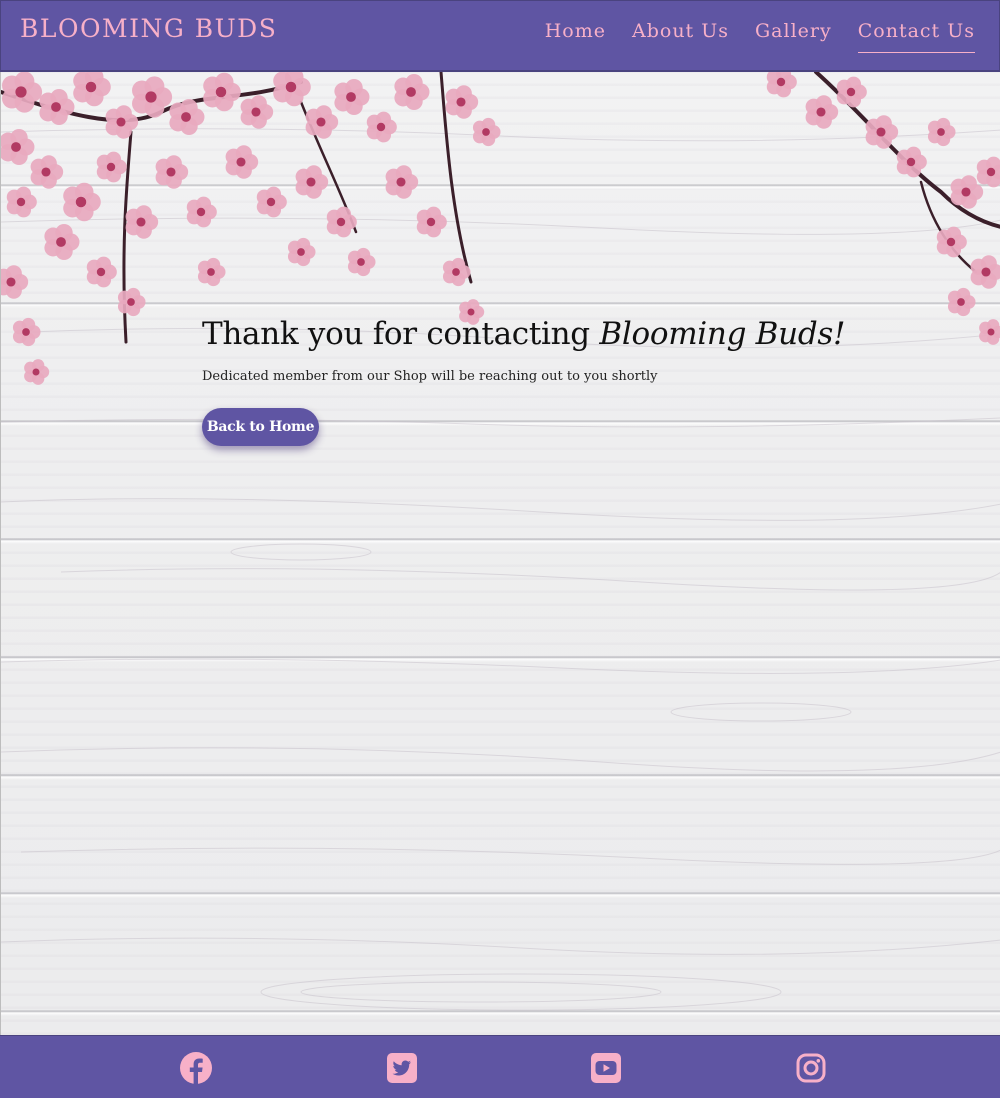 This screenshot has height=1098, width=1000. Describe the element at coordinates (196, 1068) in the screenshot. I see `facebook-icon` at that location.